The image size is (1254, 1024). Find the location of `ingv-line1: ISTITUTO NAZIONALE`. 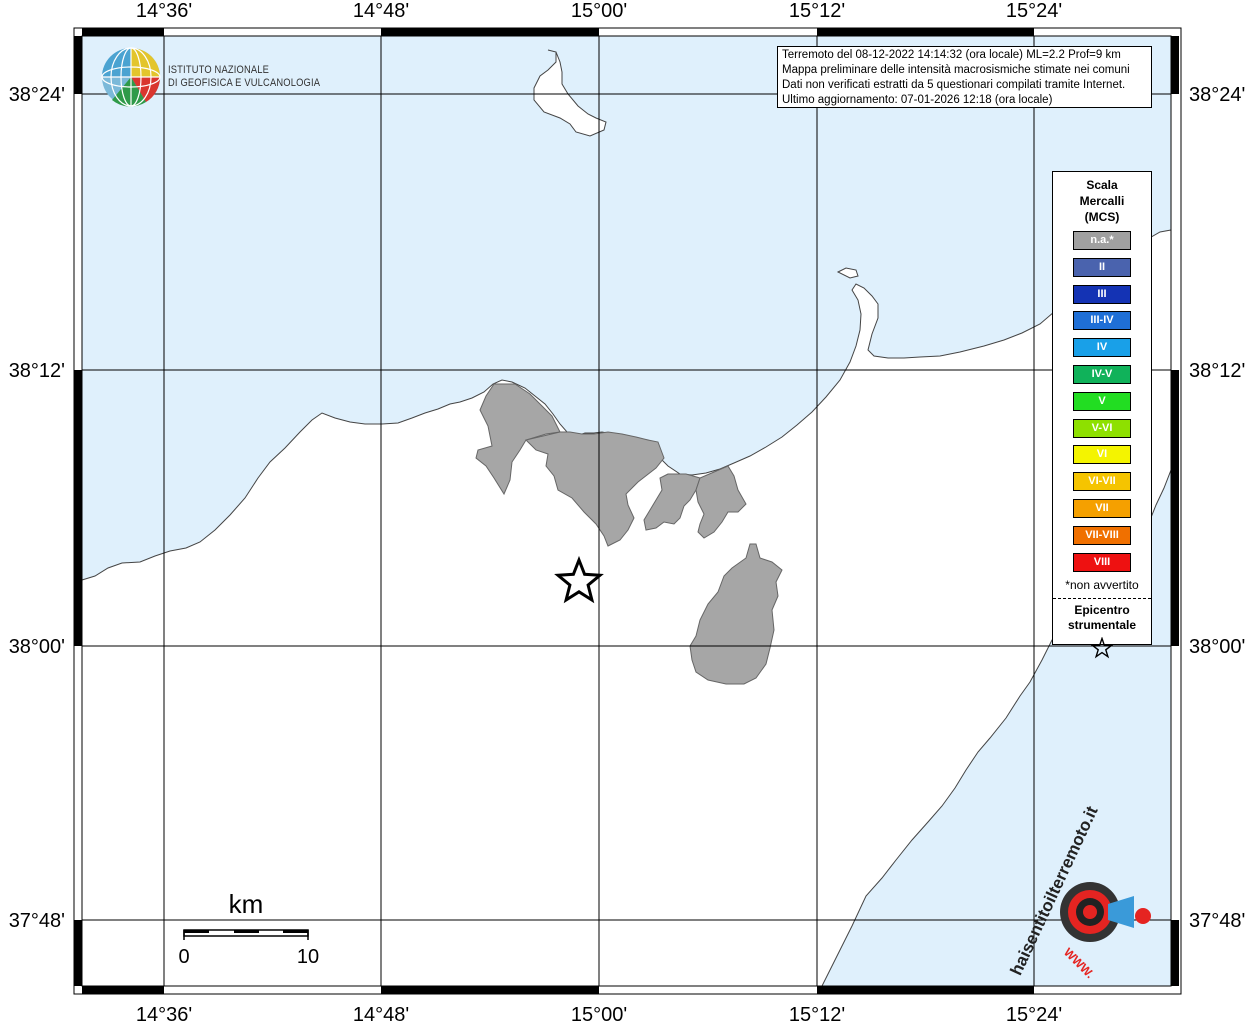

ingv-line1: ISTITUTO NAZIONALE is located at coordinates (219, 70).